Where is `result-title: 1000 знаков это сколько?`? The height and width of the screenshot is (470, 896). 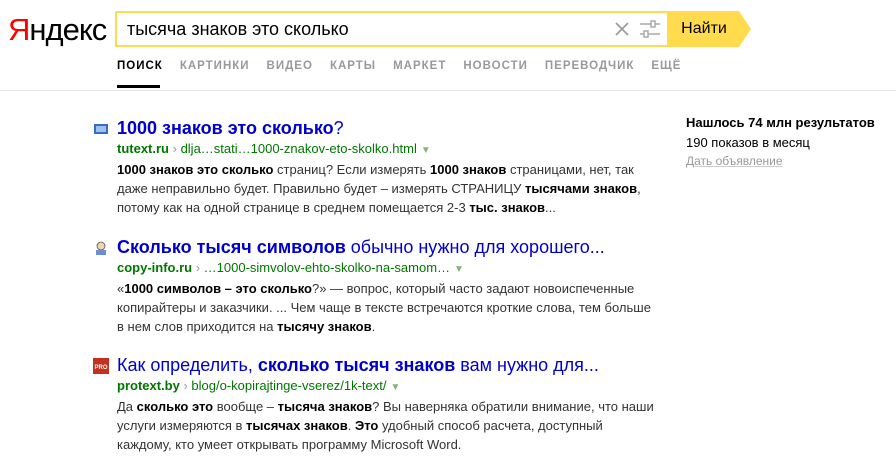 result-title: 1000 знаков это сколько? is located at coordinates (230, 128).